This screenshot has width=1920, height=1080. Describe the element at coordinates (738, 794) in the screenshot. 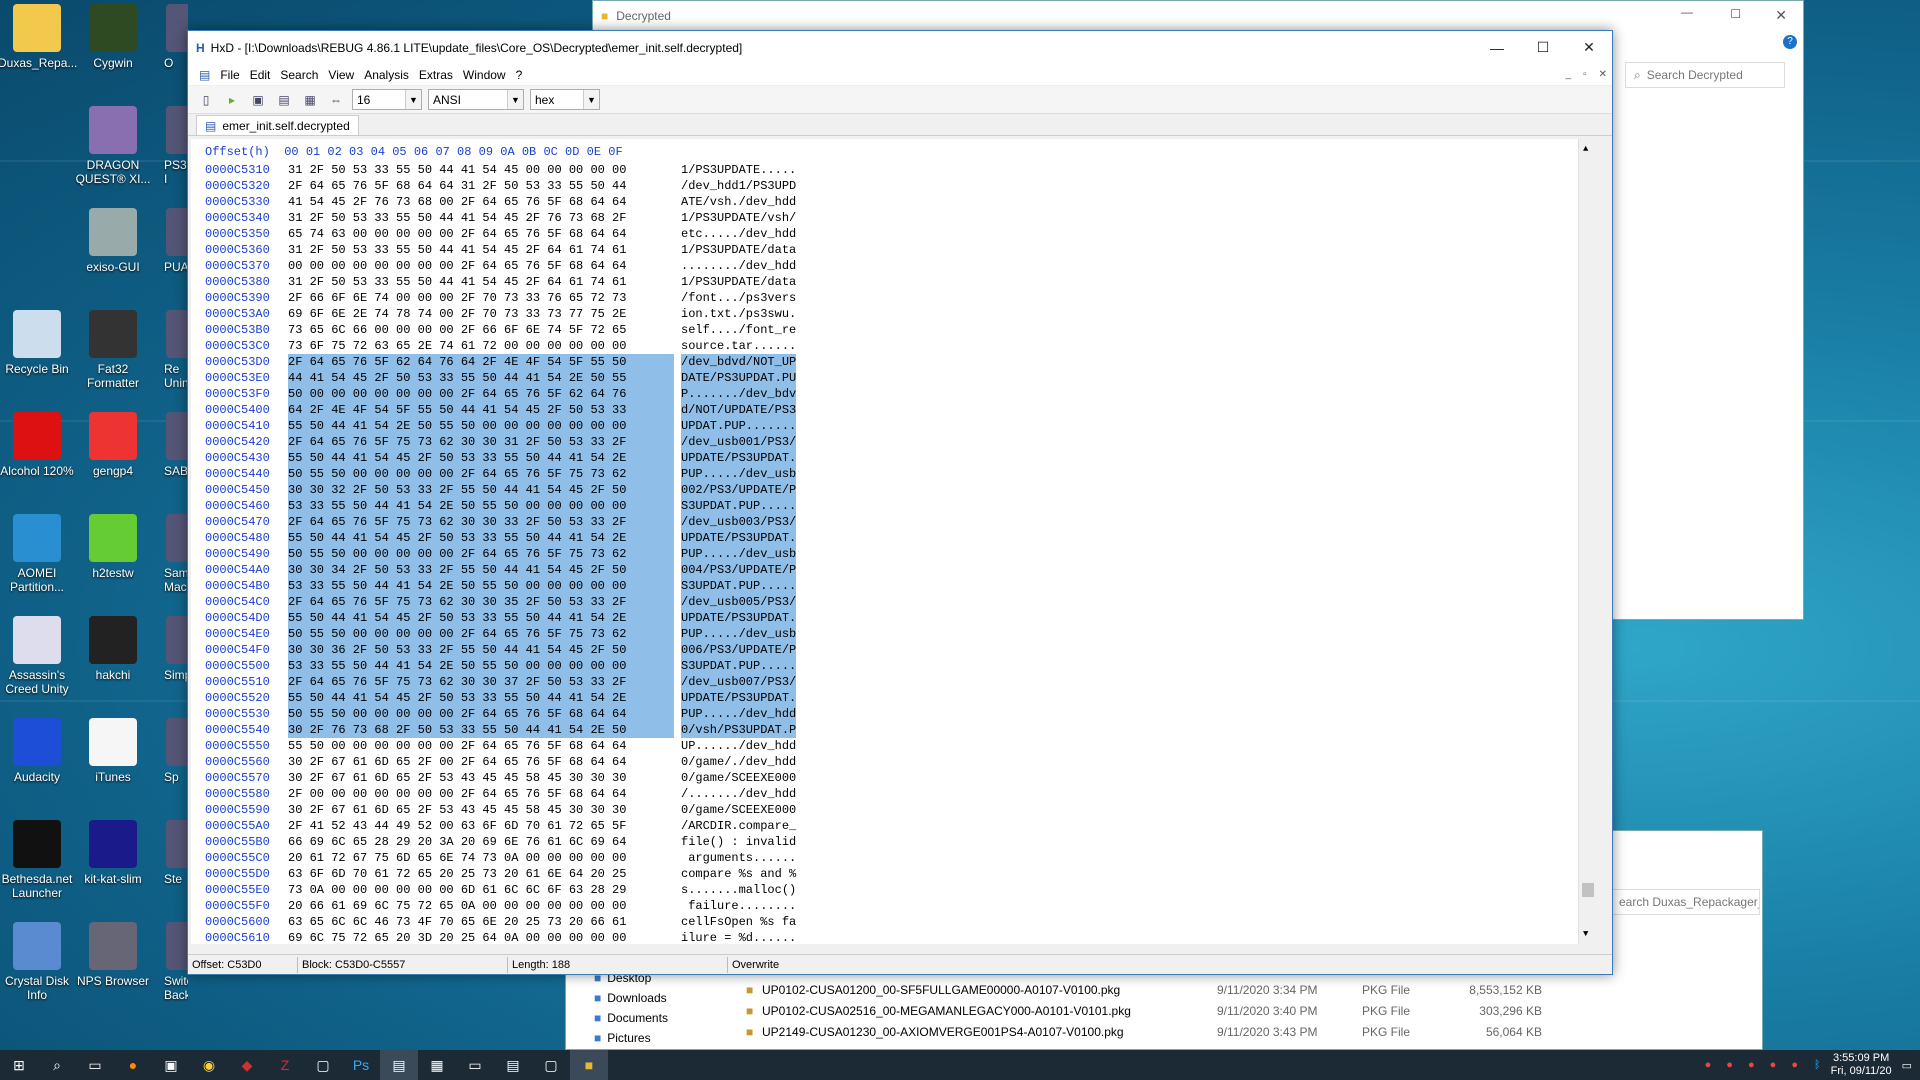

I see `row-ascii: /......./dev_hdd` at that location.